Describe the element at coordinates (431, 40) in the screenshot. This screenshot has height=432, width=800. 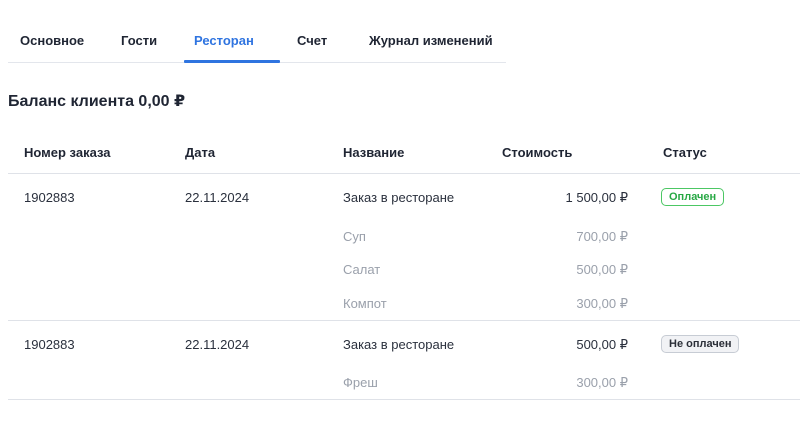
I see `tab-change-log: Журнал изменений` at that location.